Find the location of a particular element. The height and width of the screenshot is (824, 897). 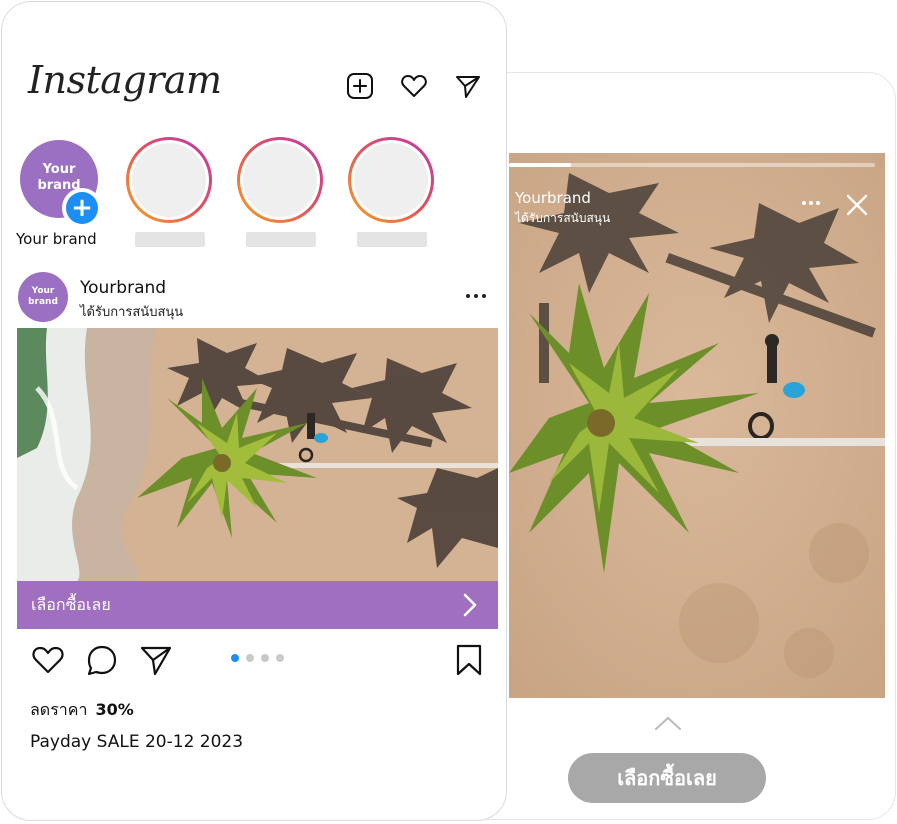

send-icon is located at coordinates (468, 86).